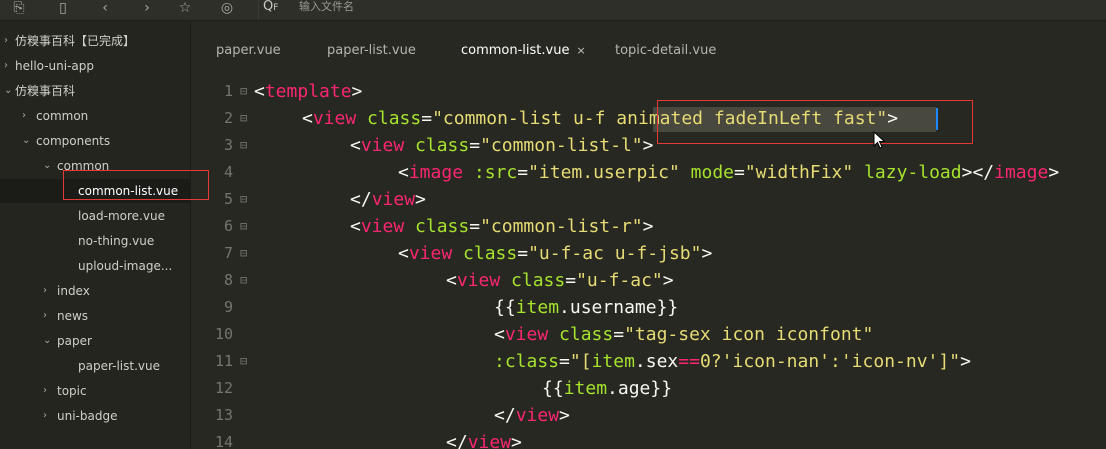  I want to click on tree-folder: ⌄ paper, so click(95, 341).